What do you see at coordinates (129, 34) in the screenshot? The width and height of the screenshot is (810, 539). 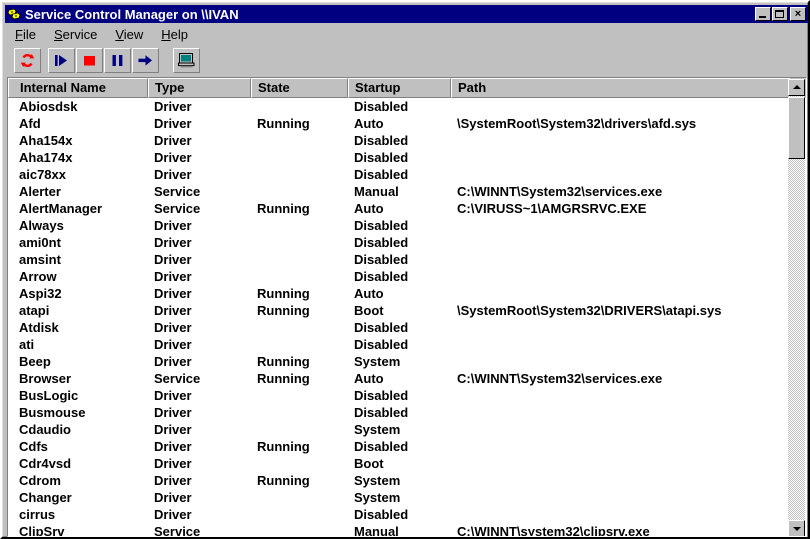 I see `menu-item-view: View` at bounding box center [129, 34].